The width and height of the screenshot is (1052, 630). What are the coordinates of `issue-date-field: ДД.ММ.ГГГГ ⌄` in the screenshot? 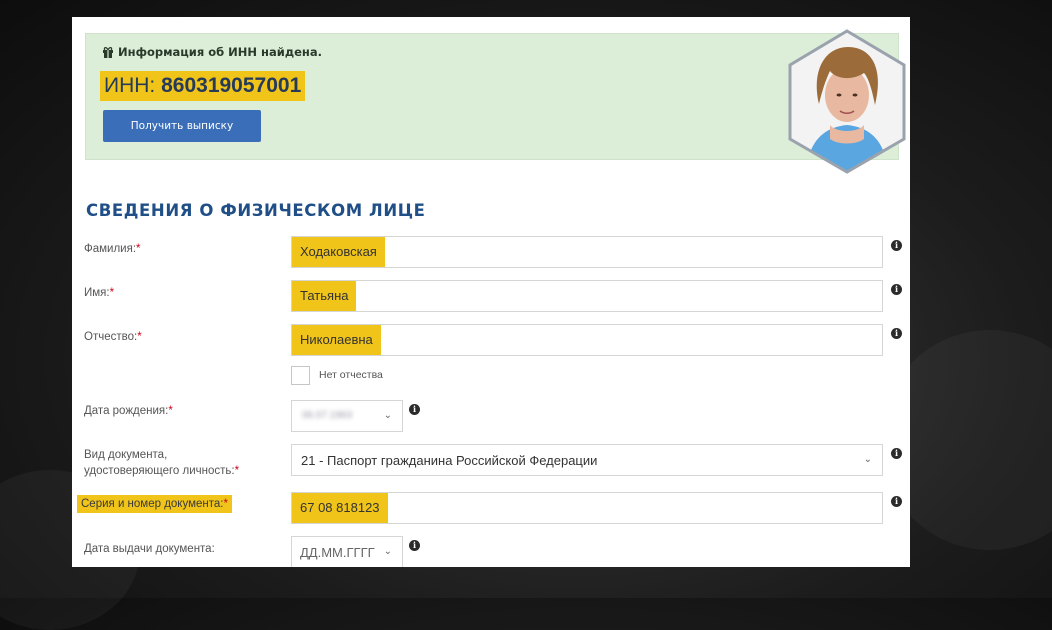 It's located at (347, 551).